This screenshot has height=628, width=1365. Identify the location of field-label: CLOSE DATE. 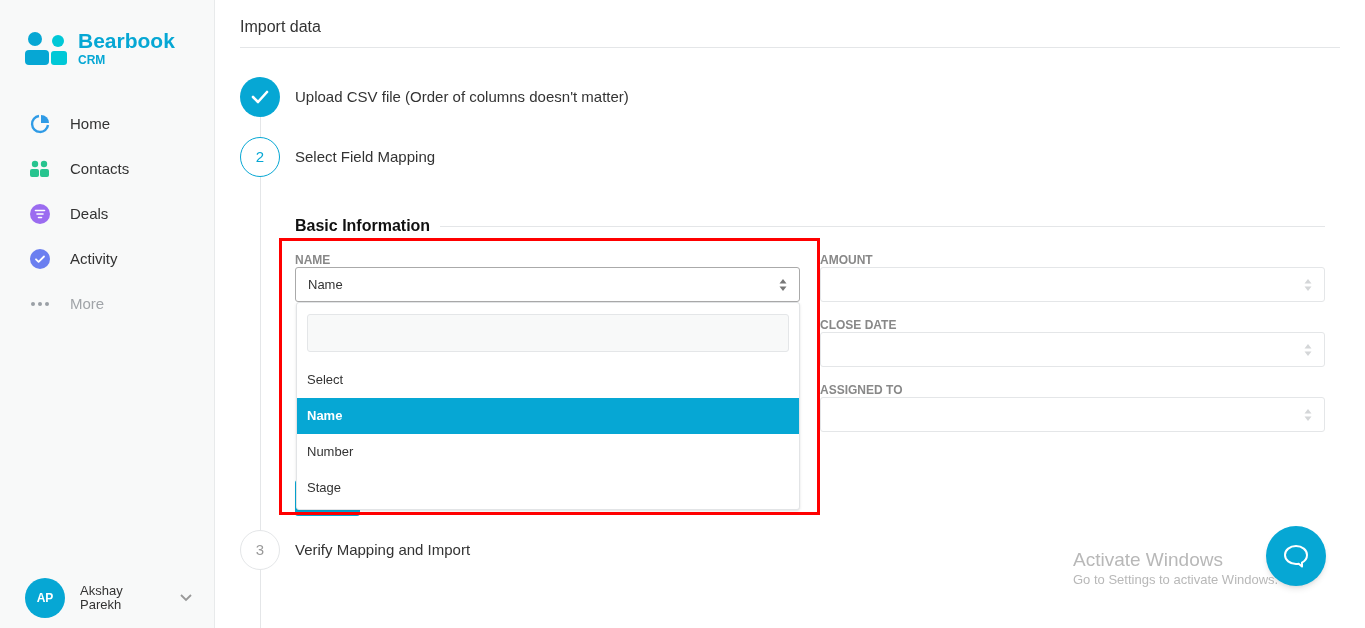
(859, 325).